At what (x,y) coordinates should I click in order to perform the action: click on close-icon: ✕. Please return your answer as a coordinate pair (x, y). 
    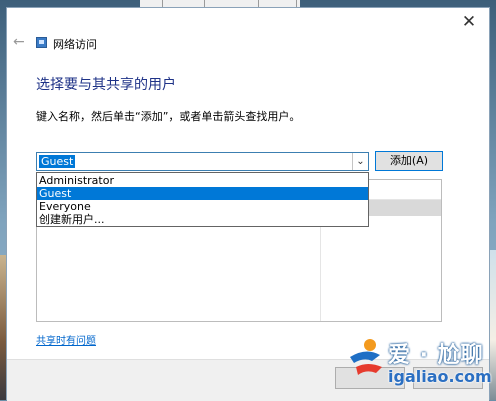
    Looking at the image, I should click on (469, 22).